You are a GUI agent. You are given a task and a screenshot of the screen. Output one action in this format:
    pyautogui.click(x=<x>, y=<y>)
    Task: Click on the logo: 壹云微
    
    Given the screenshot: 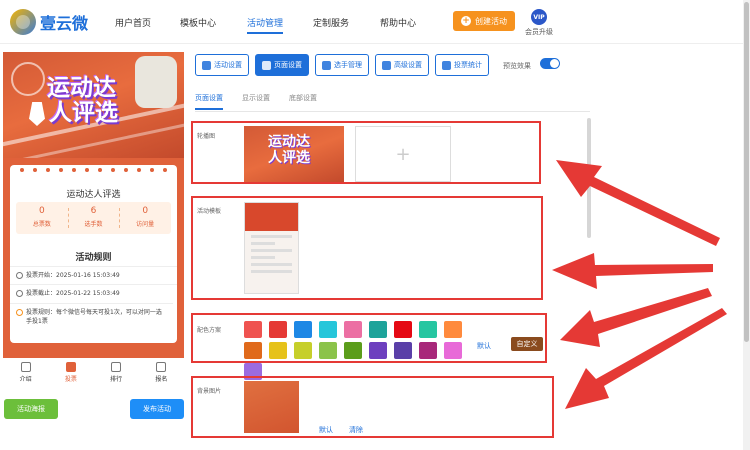 What is the action you would take?
    pyautogui.click(x=49, y=22)
    